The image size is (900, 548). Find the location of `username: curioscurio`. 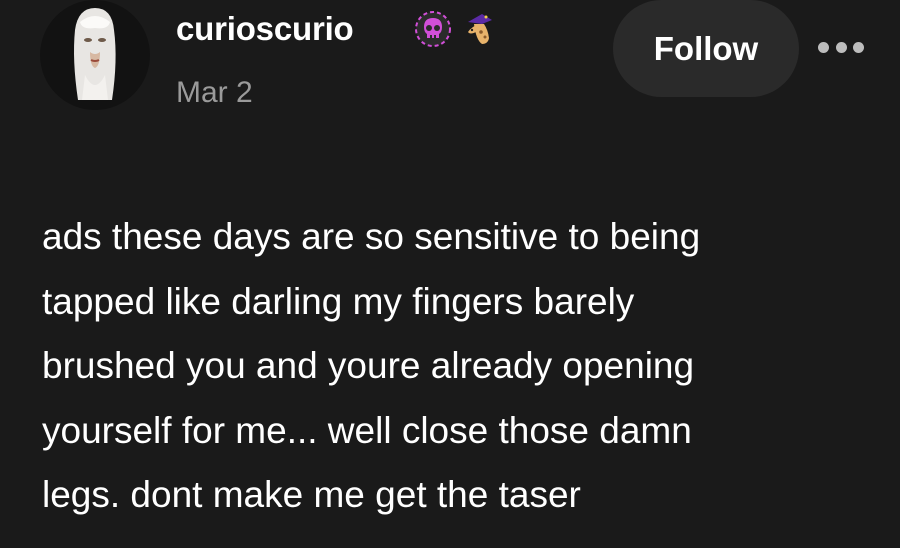

username: curioscurio is located at coordinates (265, 29).